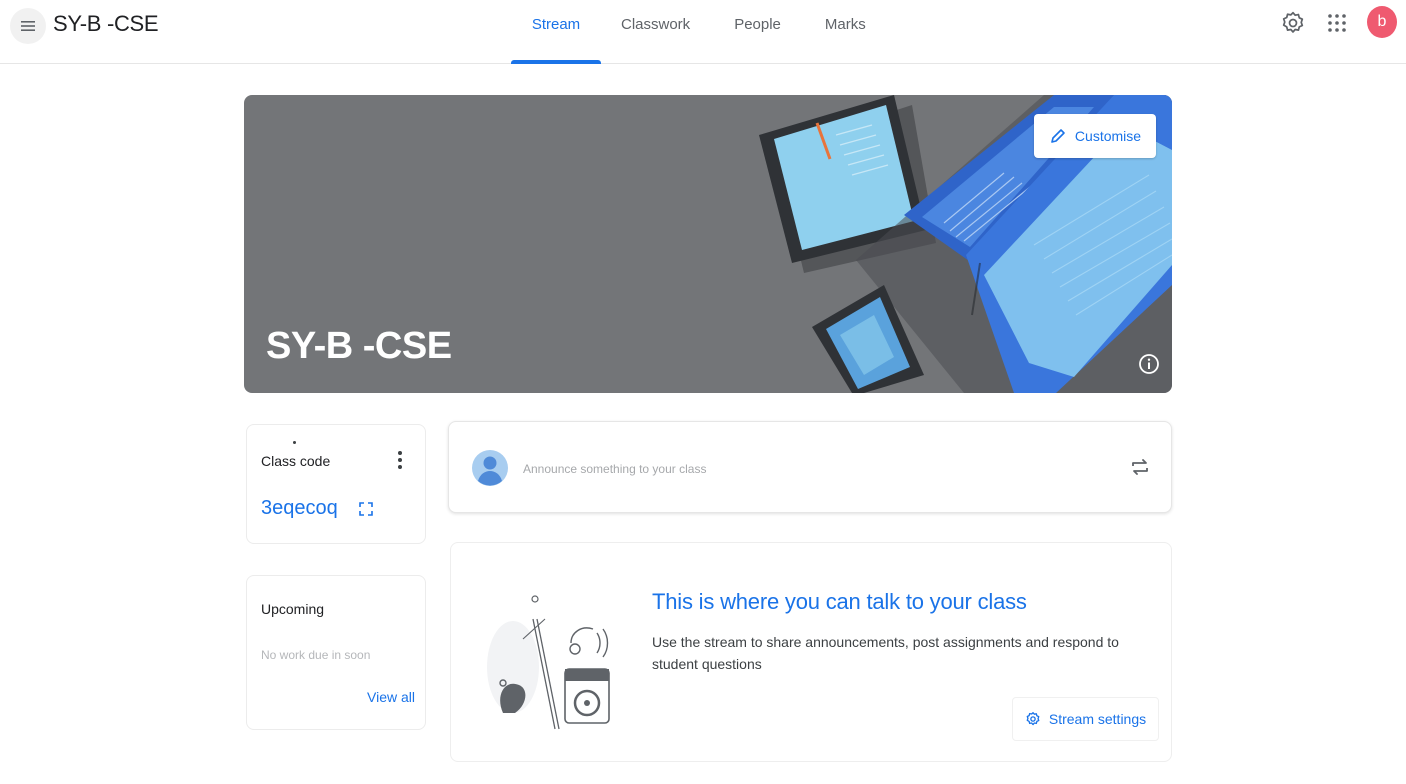 Image resolution: width=1406 pixels, height=784 pixels. I want to click on announce-card: Announce something to your class, so click(810, 467).